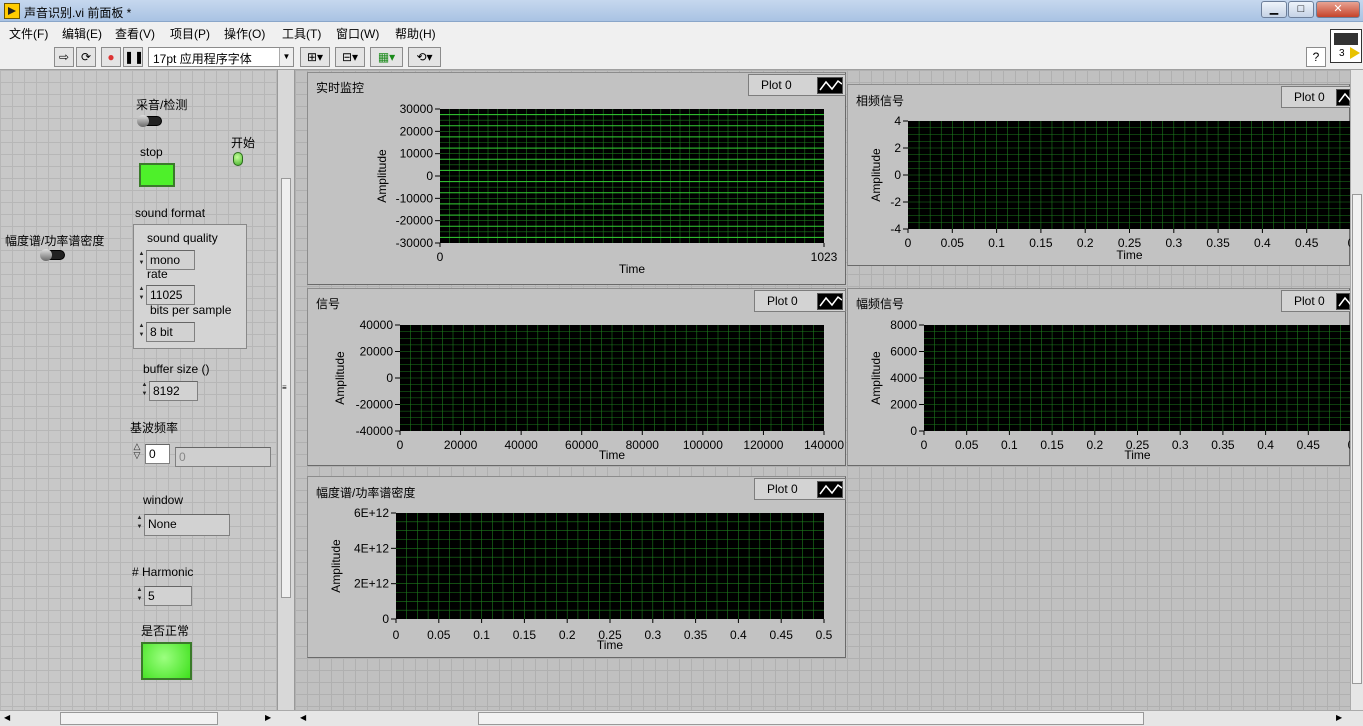 Image resolution: width=1363 pixels, height=726 pixels. I want to click on menu-operate: 操作(O), so click(244, 33).